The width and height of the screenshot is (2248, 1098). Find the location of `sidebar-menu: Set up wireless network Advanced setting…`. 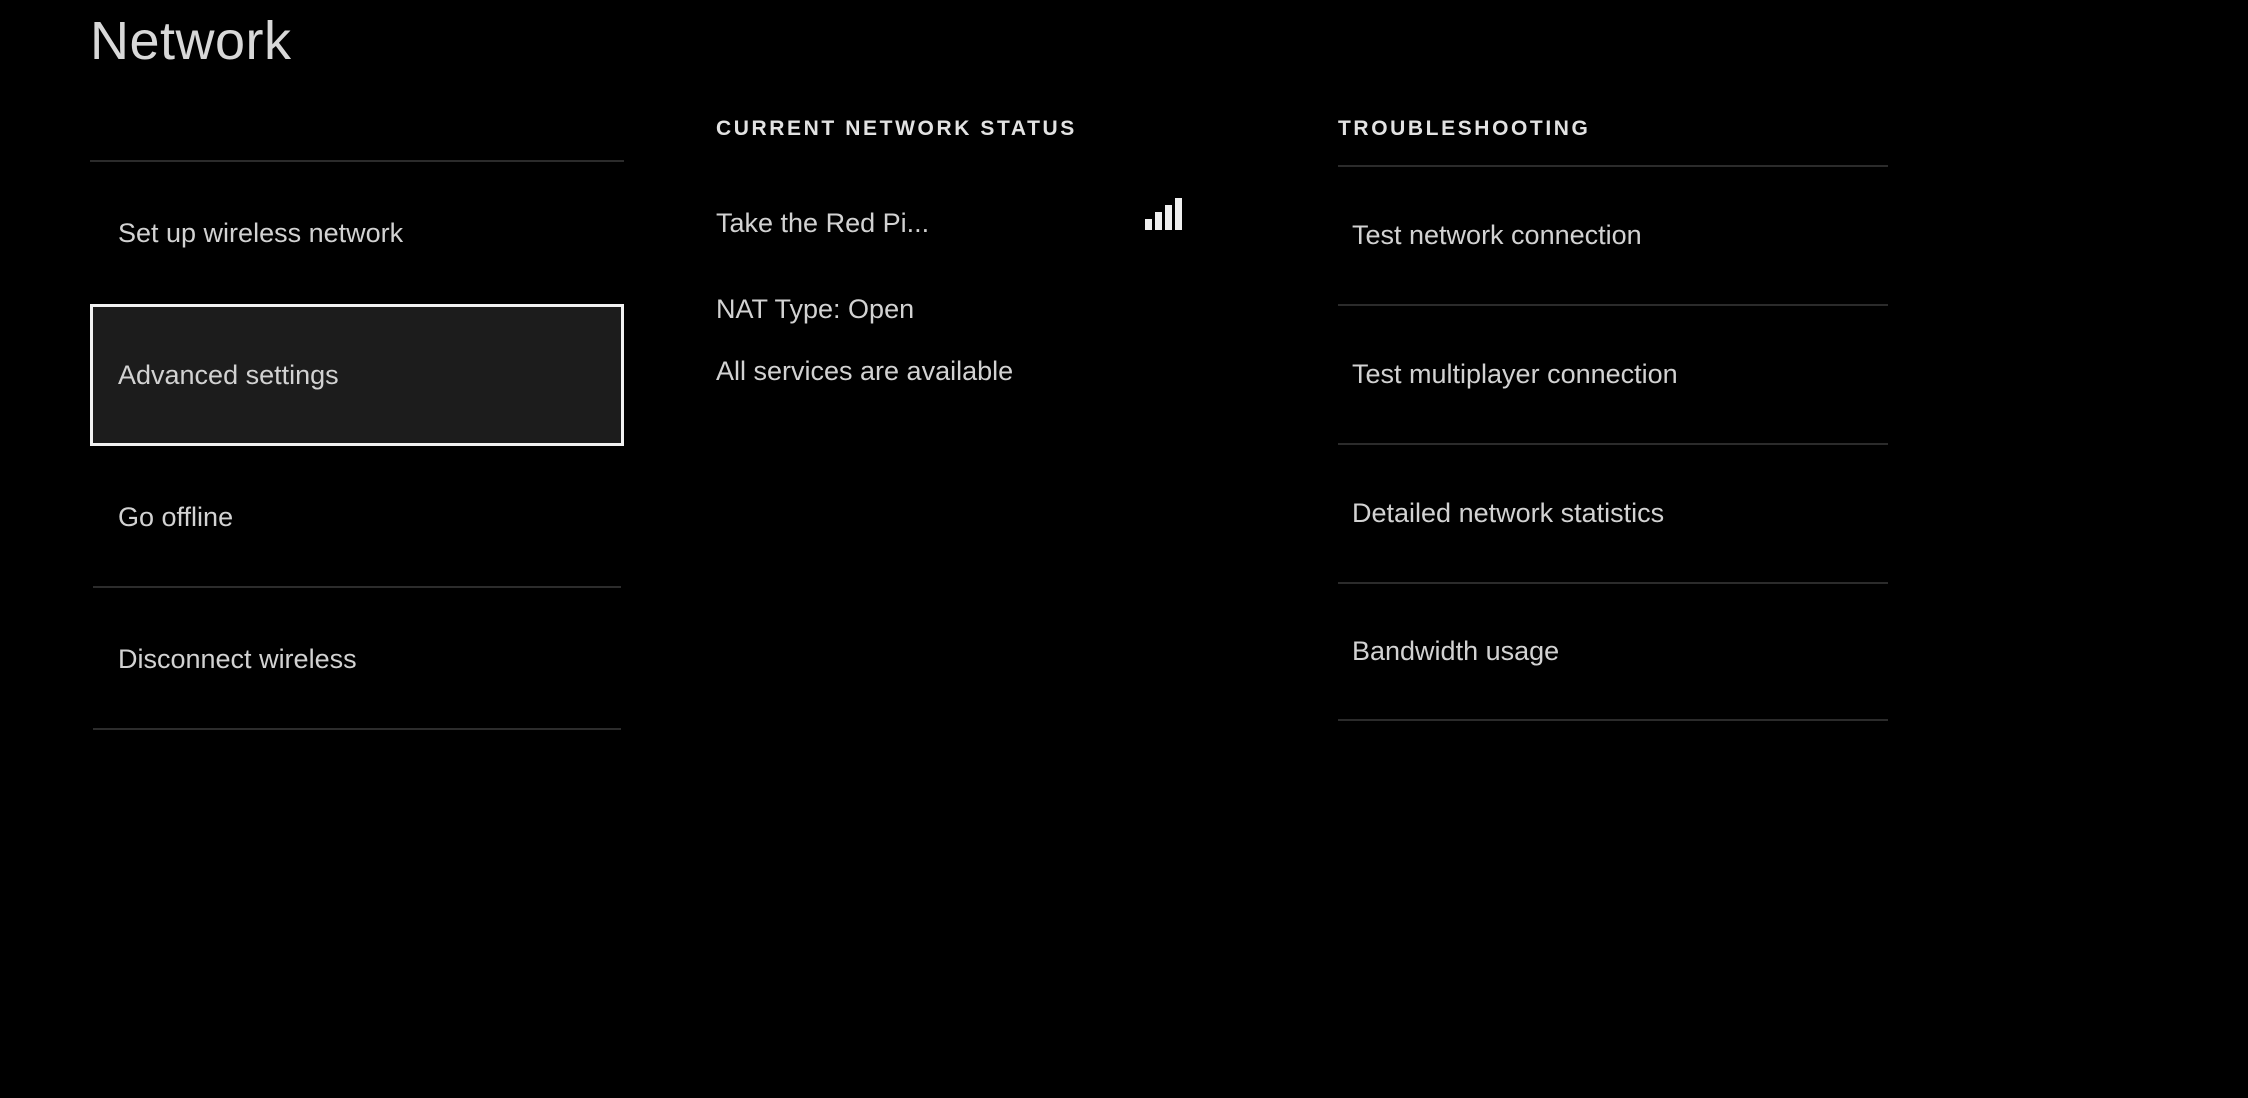

sidebar-menu: Set up wireless network Advanced setting… is located at coordinates (357, 446).